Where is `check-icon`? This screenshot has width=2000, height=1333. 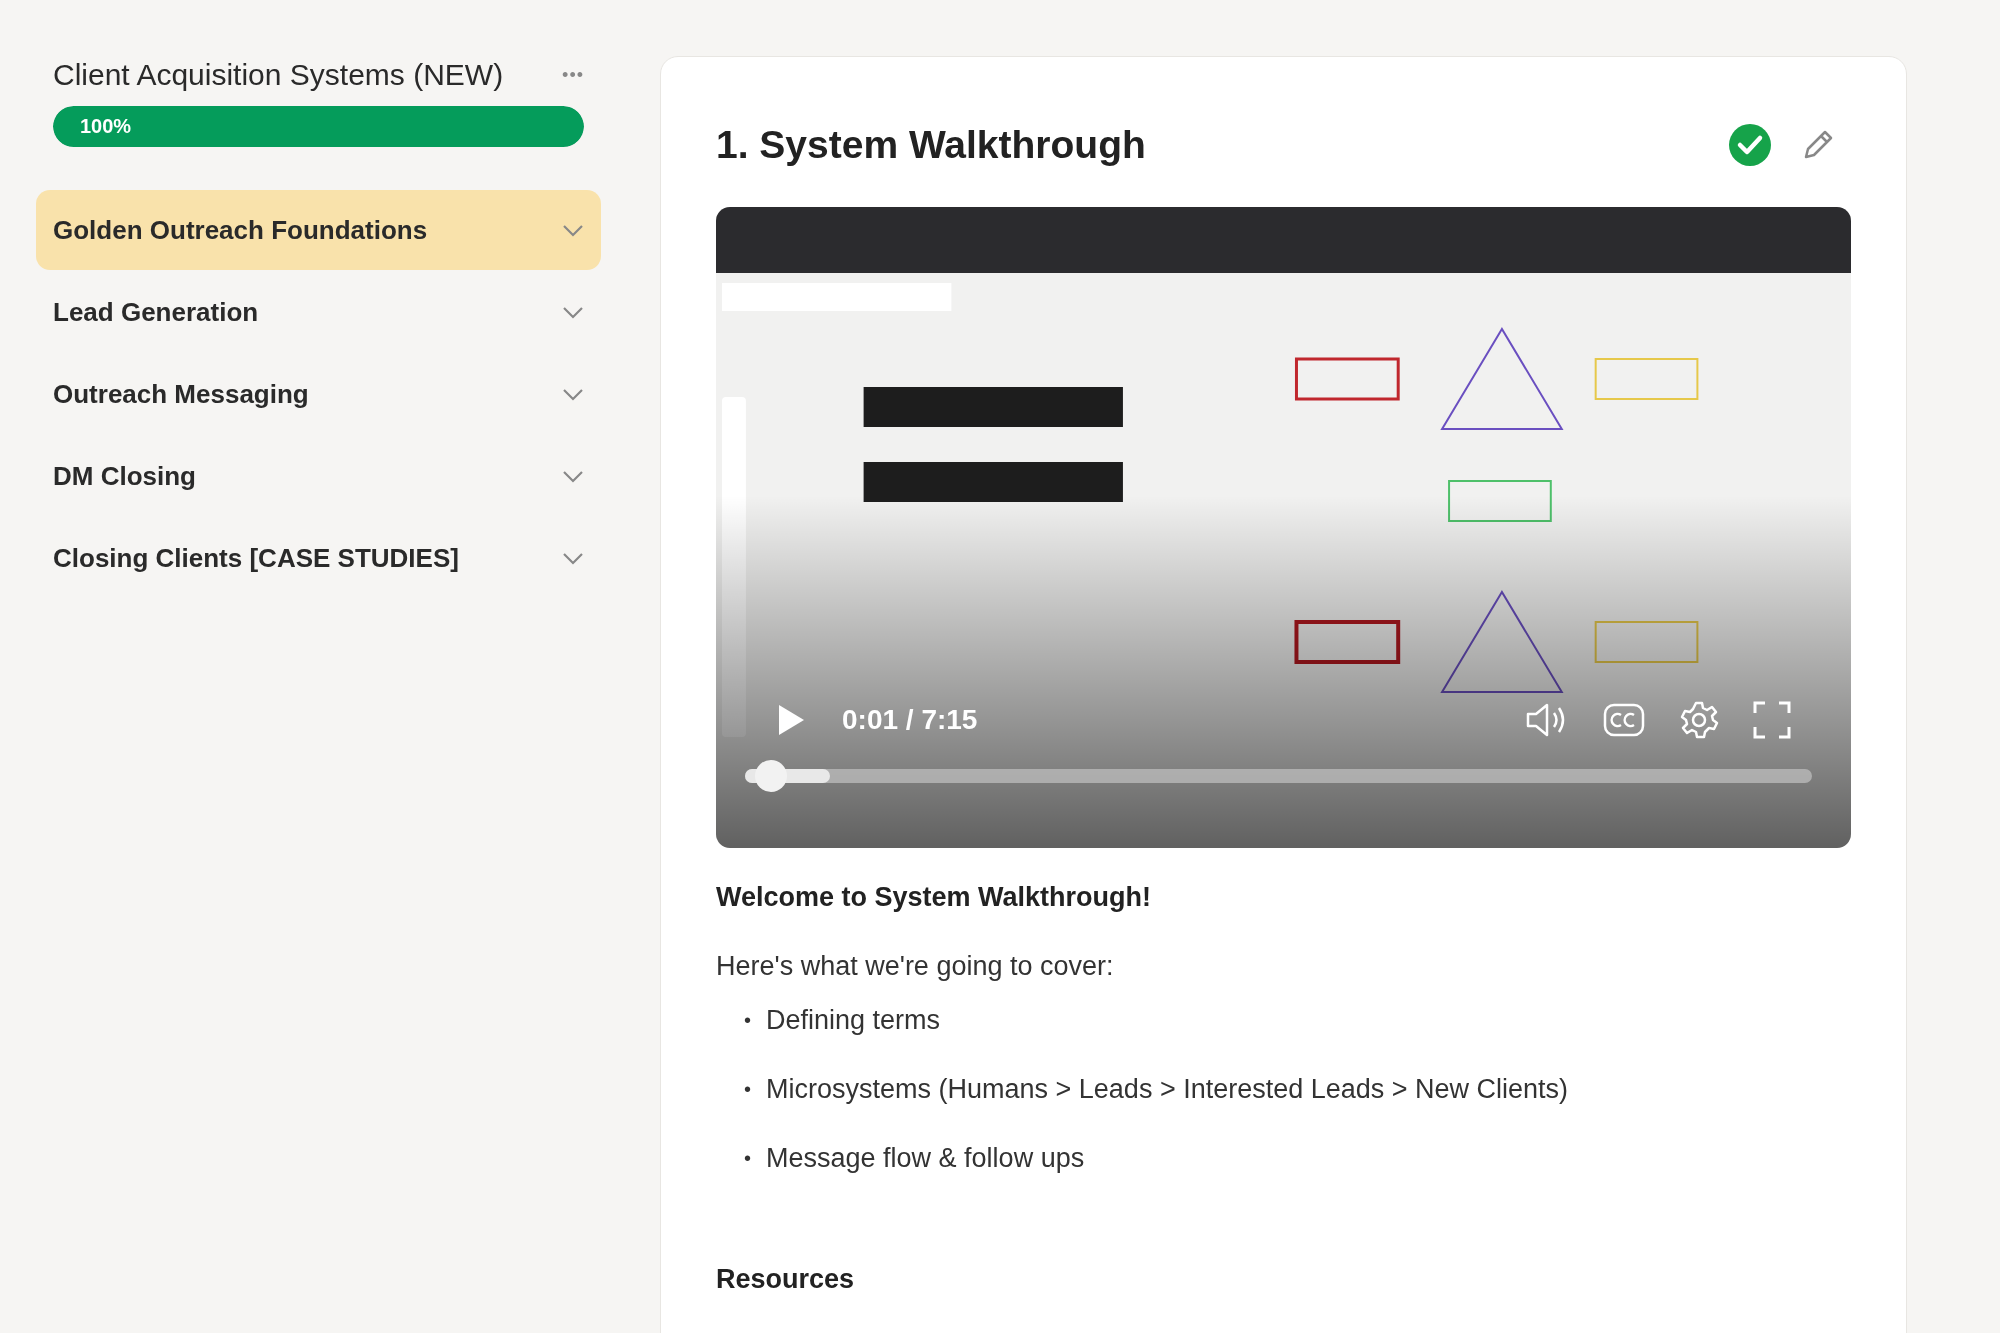
check-icon is located at coordinates (1750, 145).